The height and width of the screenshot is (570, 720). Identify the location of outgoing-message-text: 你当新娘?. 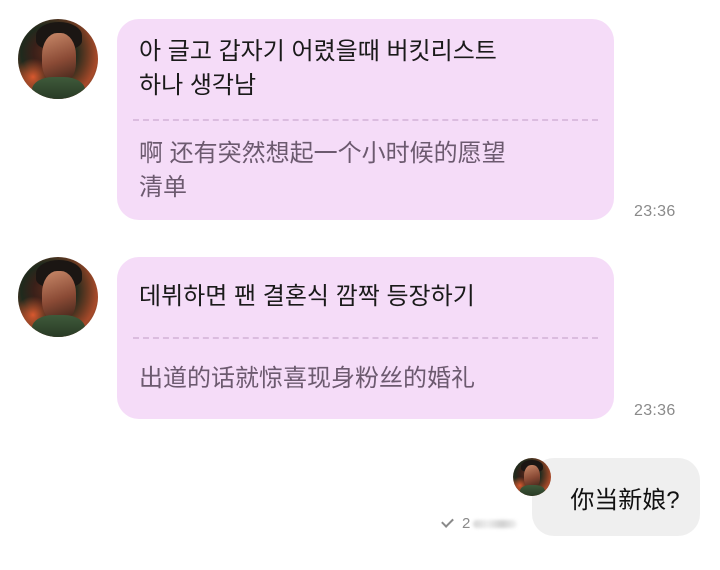
(625, 500).